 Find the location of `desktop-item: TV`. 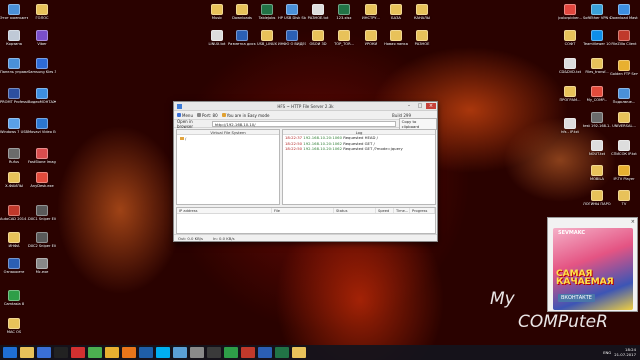

desktop-item: TV is located at coordinates (624, 198).